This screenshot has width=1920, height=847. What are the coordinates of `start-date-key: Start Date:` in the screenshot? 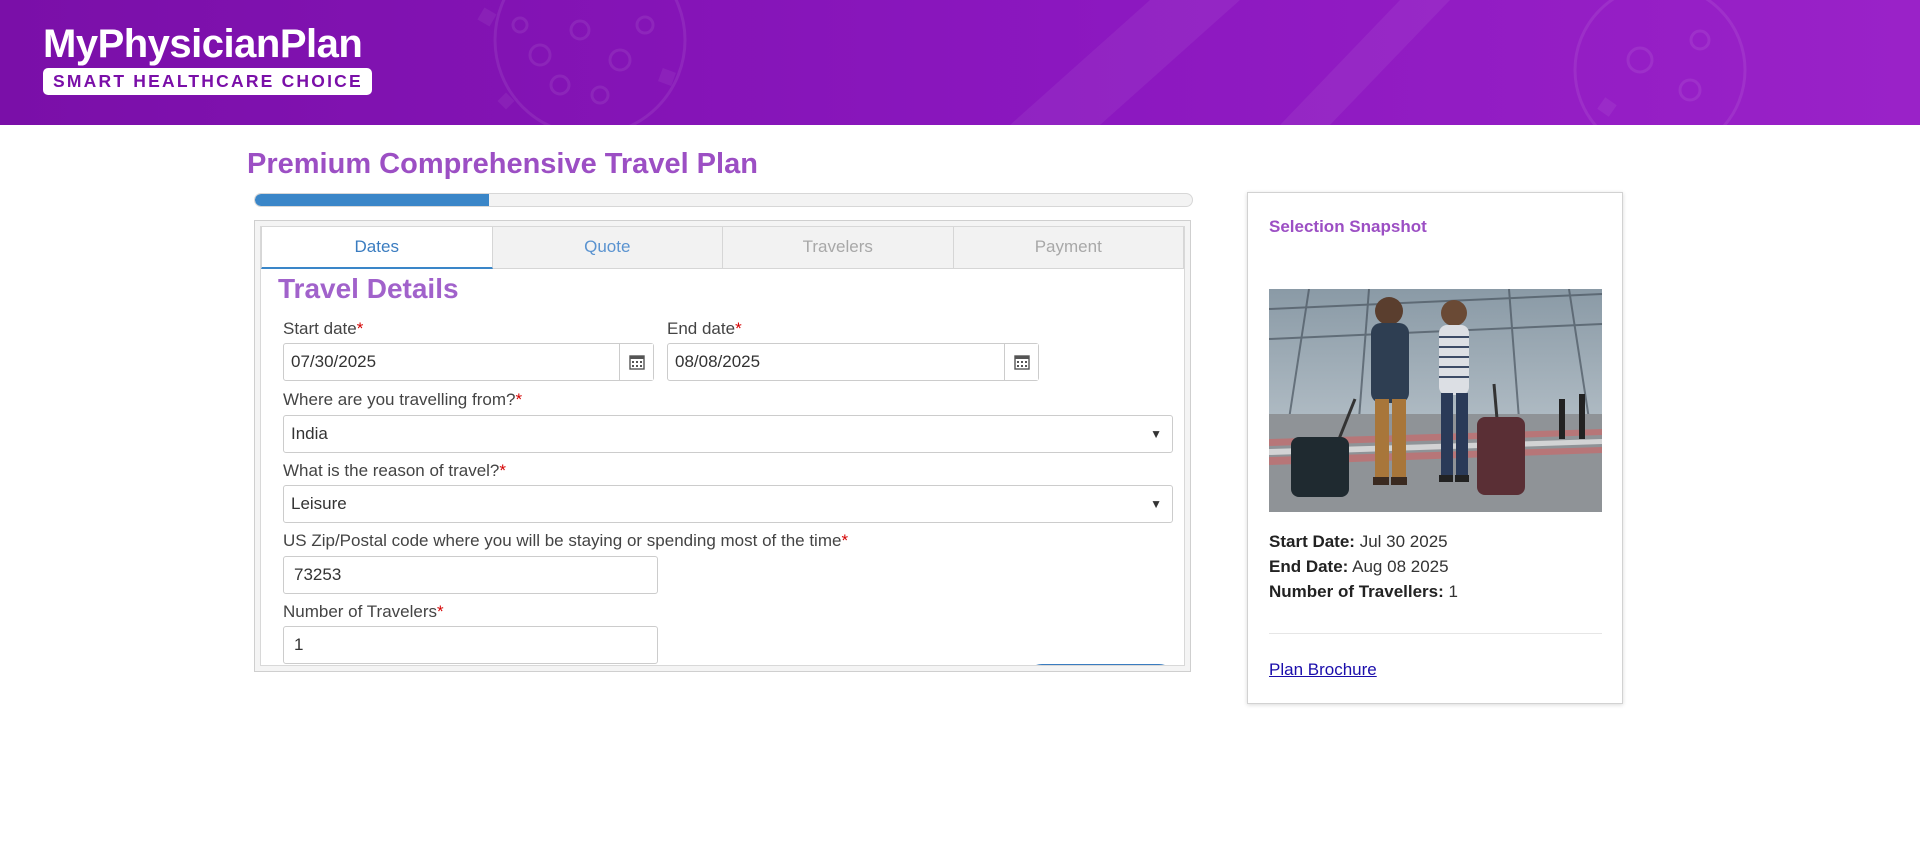 It's located at (1312, 541).